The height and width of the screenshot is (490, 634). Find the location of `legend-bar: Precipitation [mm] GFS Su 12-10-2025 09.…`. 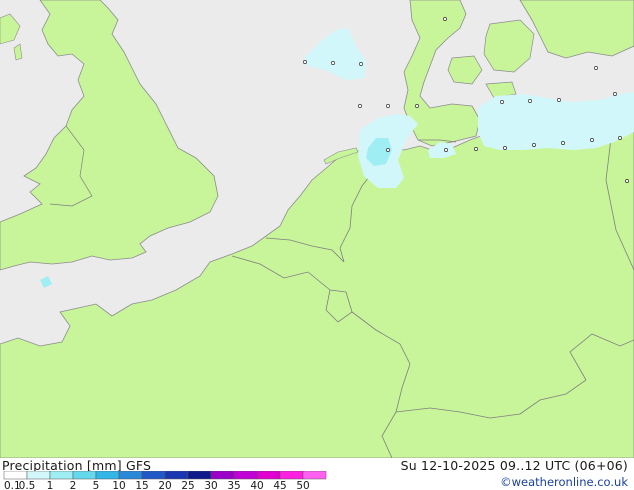

legend-bar: Precipitation [mm] GFS Su 12-10-2025 09.… is located at coordinates (317, 474).